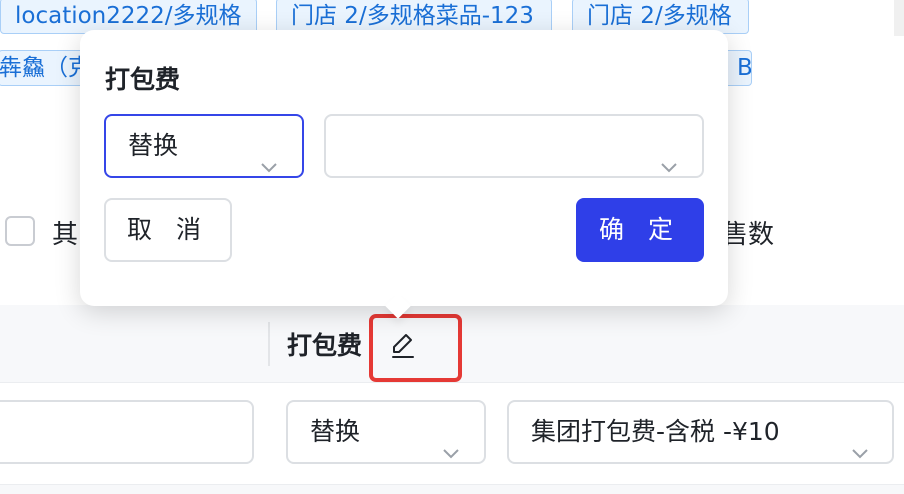  What do you see at coordinates (143, 79) in the screenshot?
I see `popover-title: 打包费` at bounding box center [143, 79].